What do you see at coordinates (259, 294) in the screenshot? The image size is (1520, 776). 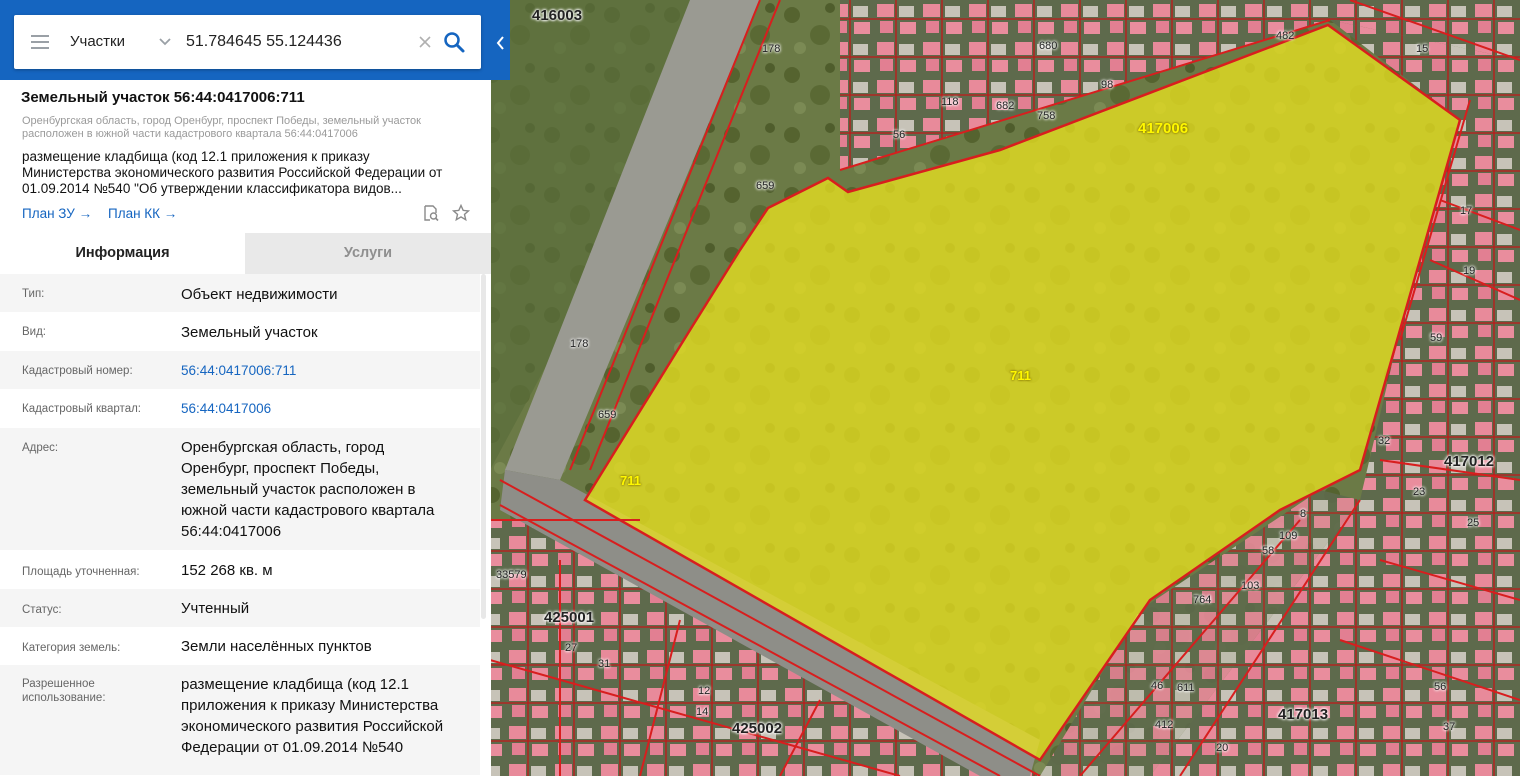 I see `info-value: Объект недвижимости` at bounding box center [259, 294].